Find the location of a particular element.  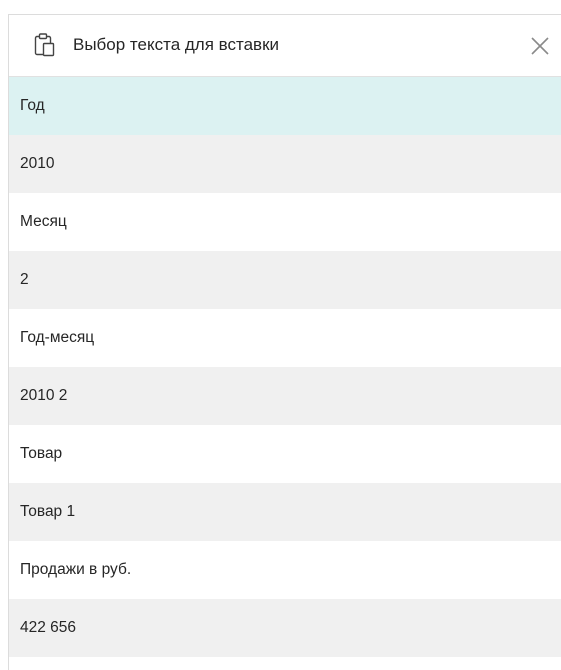

list-item-product-label: Товар is located at coordinates (285, 454).